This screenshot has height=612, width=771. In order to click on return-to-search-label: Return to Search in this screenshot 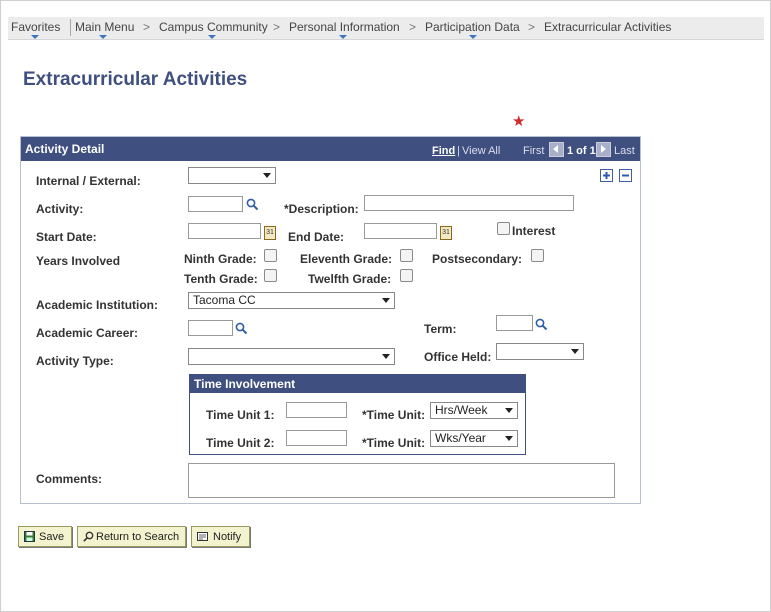, I will do `click(138, 537)`.